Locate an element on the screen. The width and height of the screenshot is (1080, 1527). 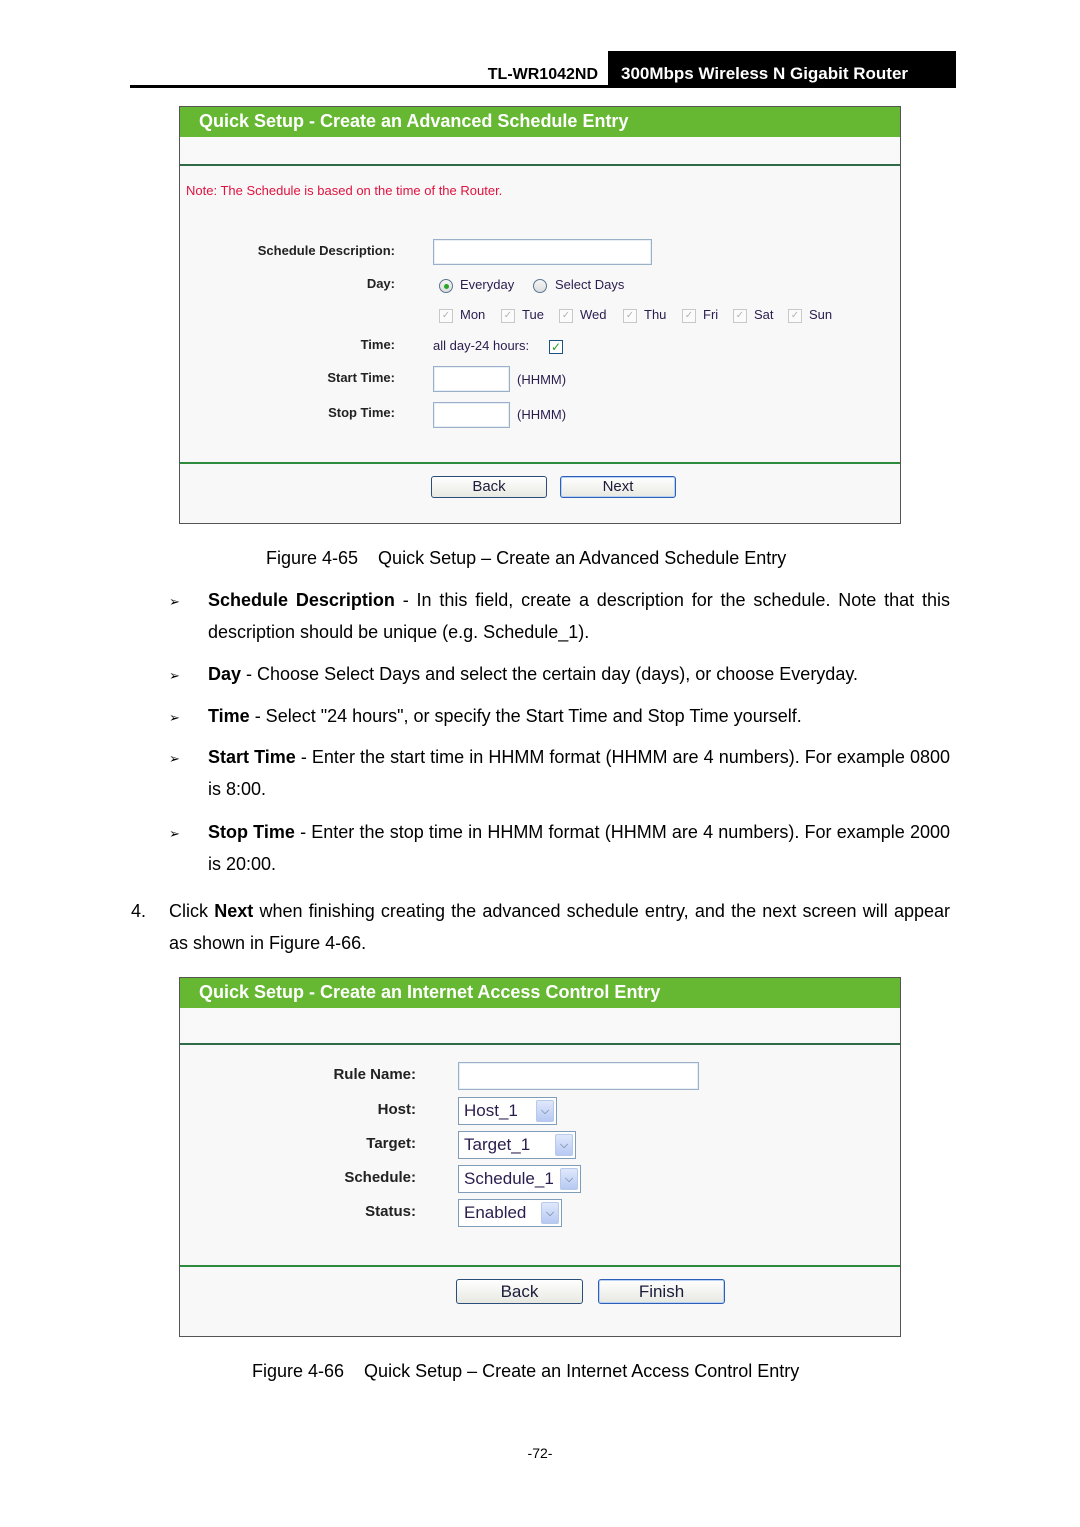
schedule-select: Schedule_1 ⌵ is located at coordinates (519, 1179).